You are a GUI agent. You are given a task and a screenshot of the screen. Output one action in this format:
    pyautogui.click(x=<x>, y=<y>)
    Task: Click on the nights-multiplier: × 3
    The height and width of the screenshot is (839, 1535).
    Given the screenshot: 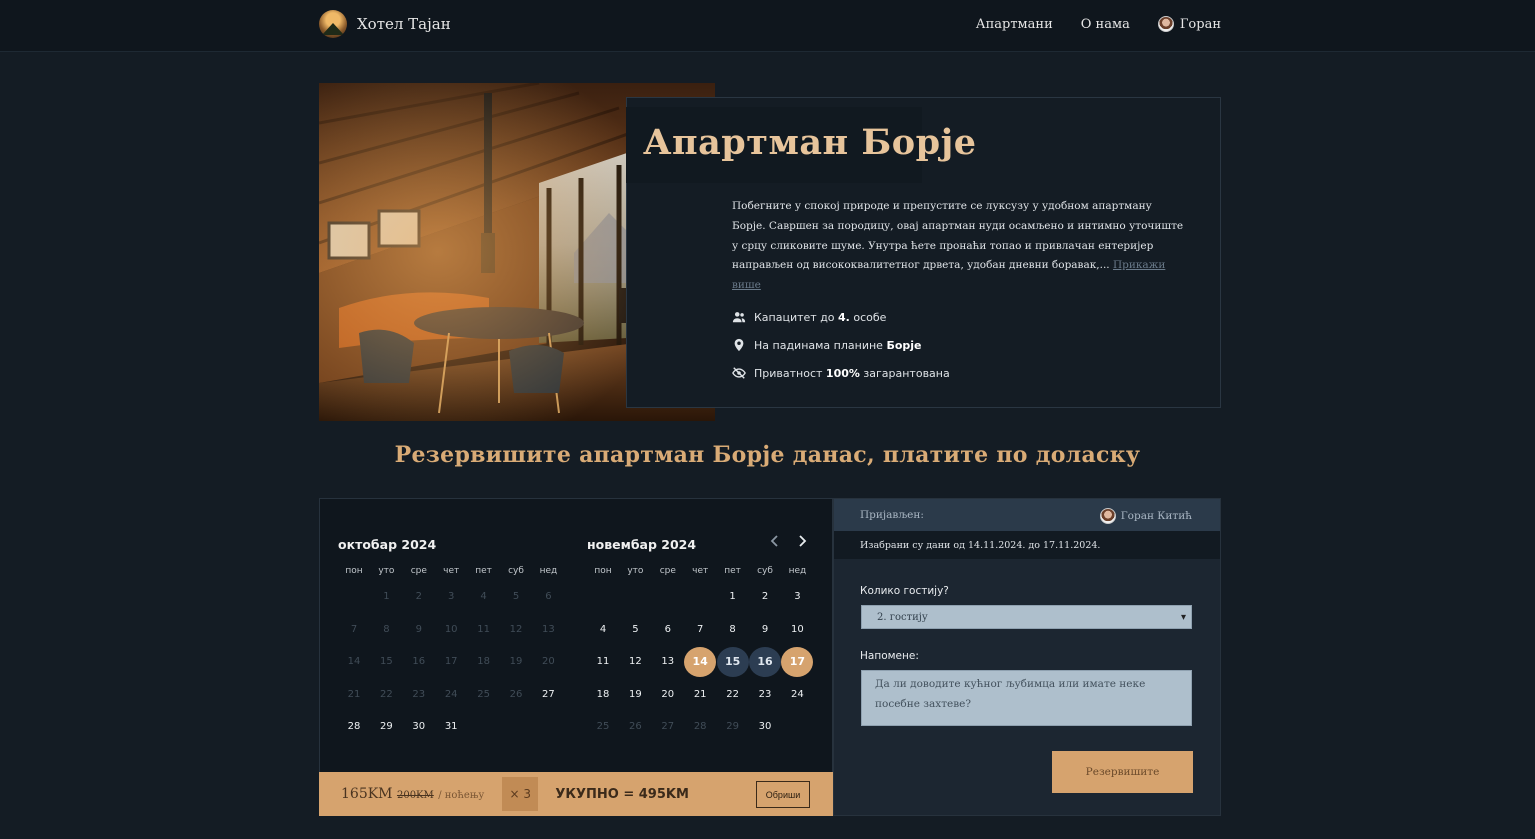 What is the action you would take?
    pyautogui.click(x=520, y=794)
    